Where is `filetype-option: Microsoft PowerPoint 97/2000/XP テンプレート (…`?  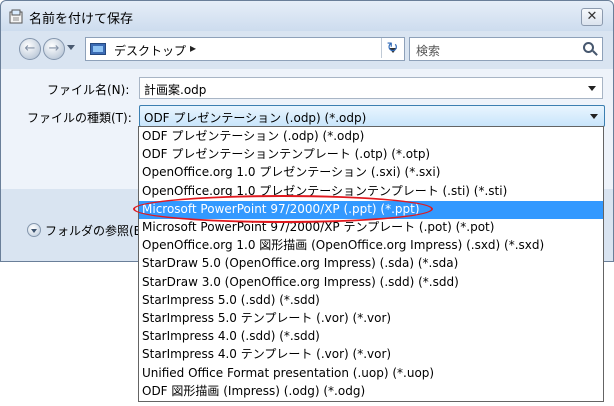
filetype-option: Microsoft PowerPoint 97/2000/XP テンプレート (… is located at coordinates (371, 228).